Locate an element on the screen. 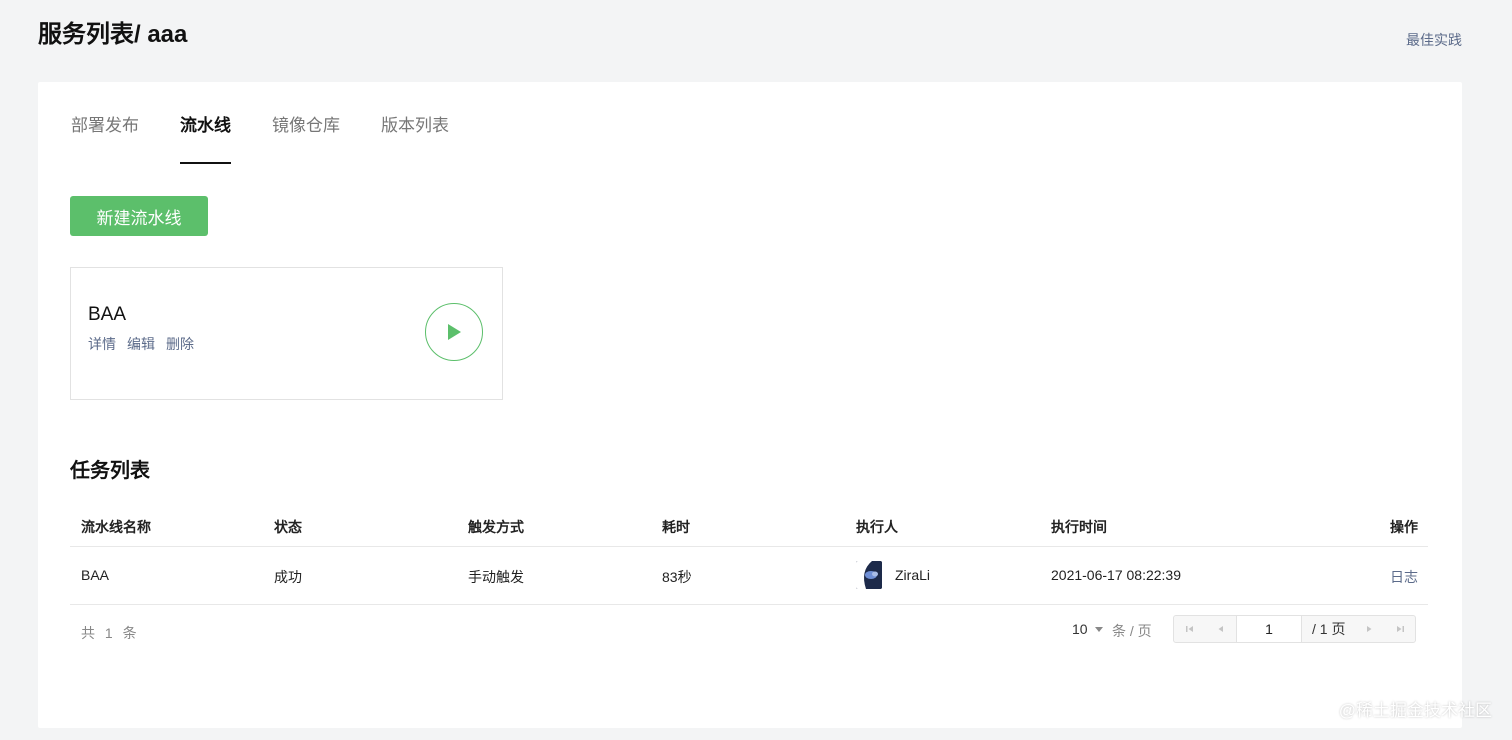 The height and width of the screenshot is (740, 1512). first-page-button is located at coordinates (1189, 629).